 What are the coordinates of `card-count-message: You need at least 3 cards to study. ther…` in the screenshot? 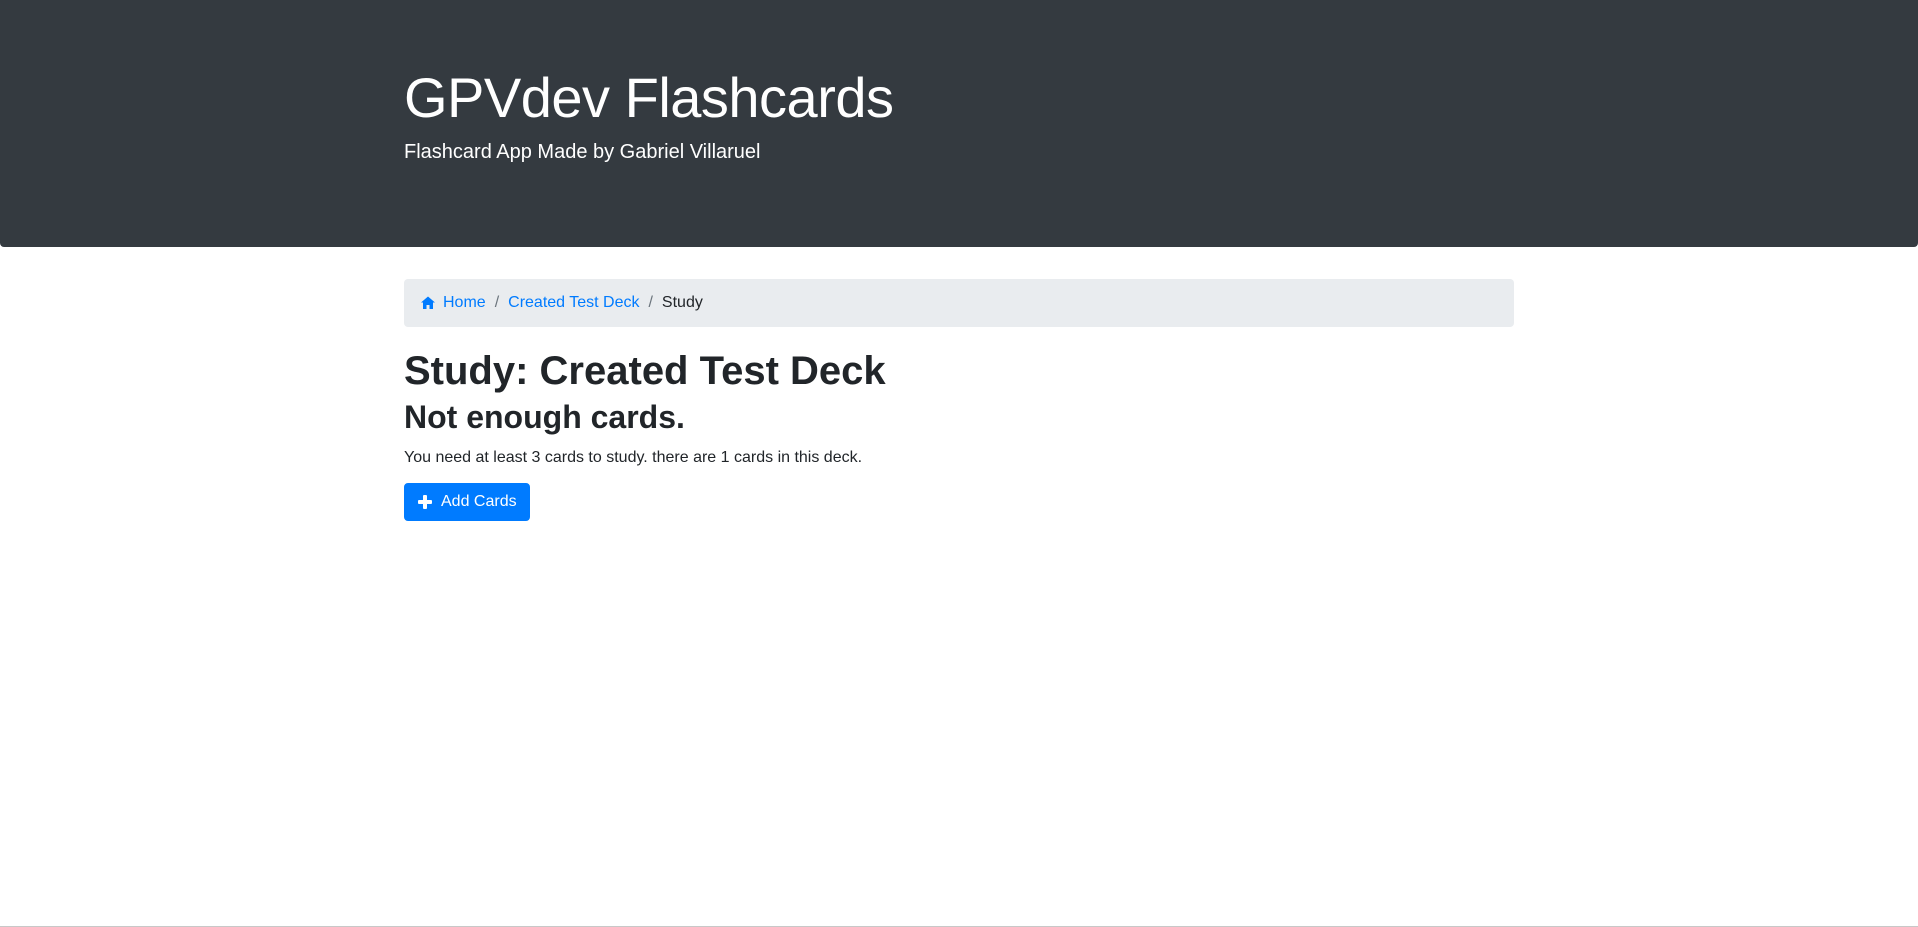 It's located at (633, 457).